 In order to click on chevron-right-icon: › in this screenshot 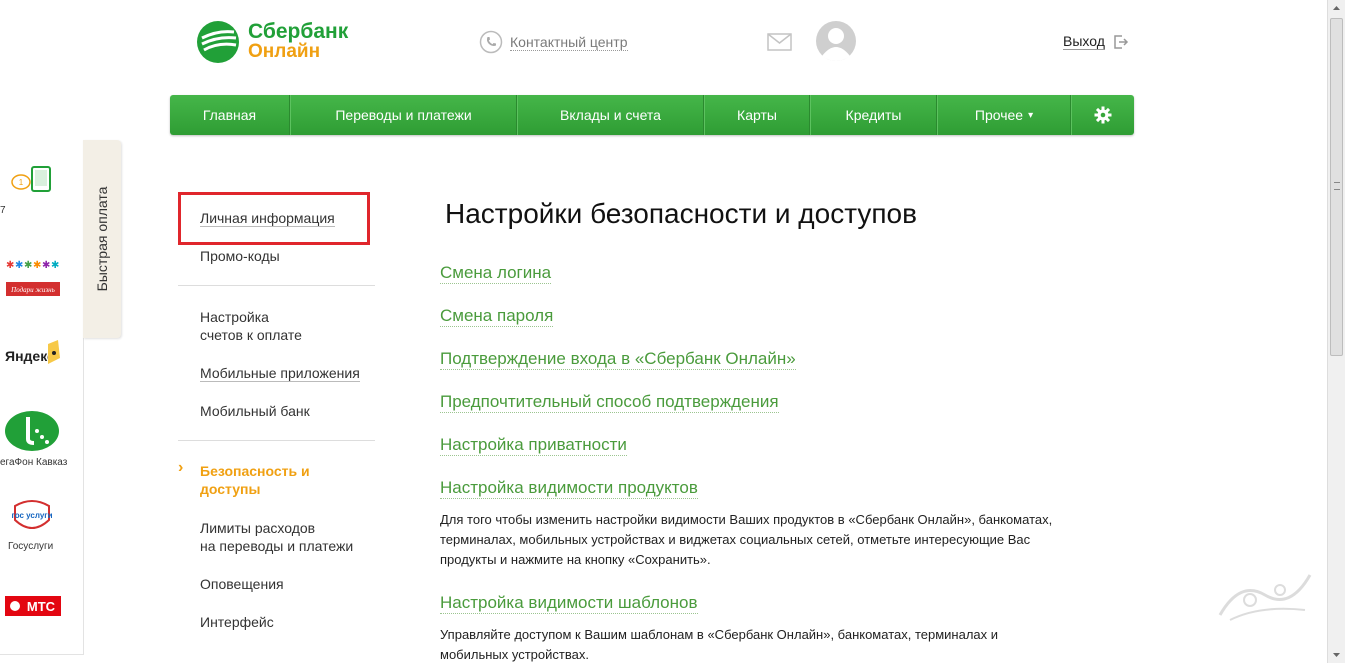, I will do `click(181, 467)`.